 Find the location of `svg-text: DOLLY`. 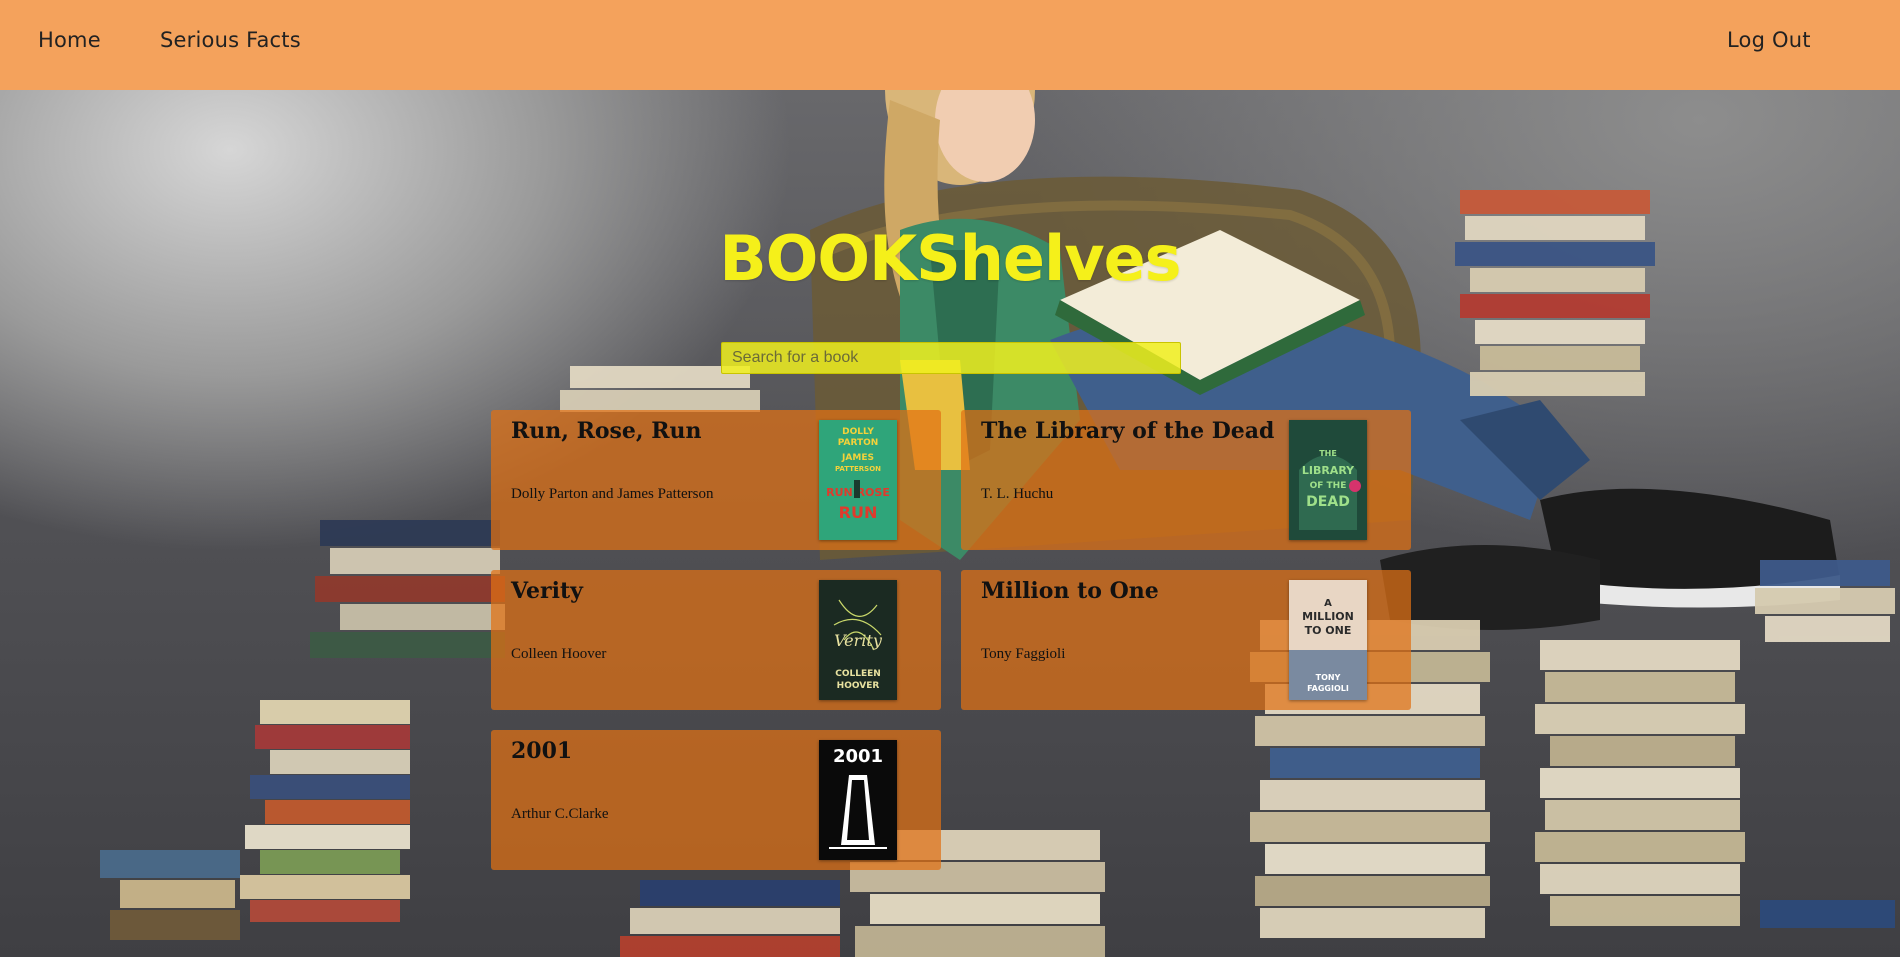

svg-text: DOLLY is located at coordinates (858, 432).